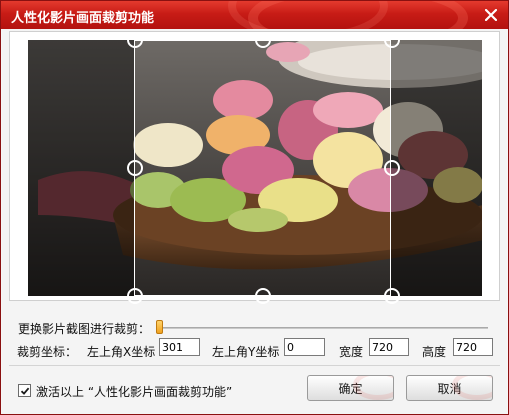 This screenshot has width=509, height=415. What do you see at coordinates (436, 168) in the screenshot?
I see `crop-mask-right` at bounding box center [436, 168].